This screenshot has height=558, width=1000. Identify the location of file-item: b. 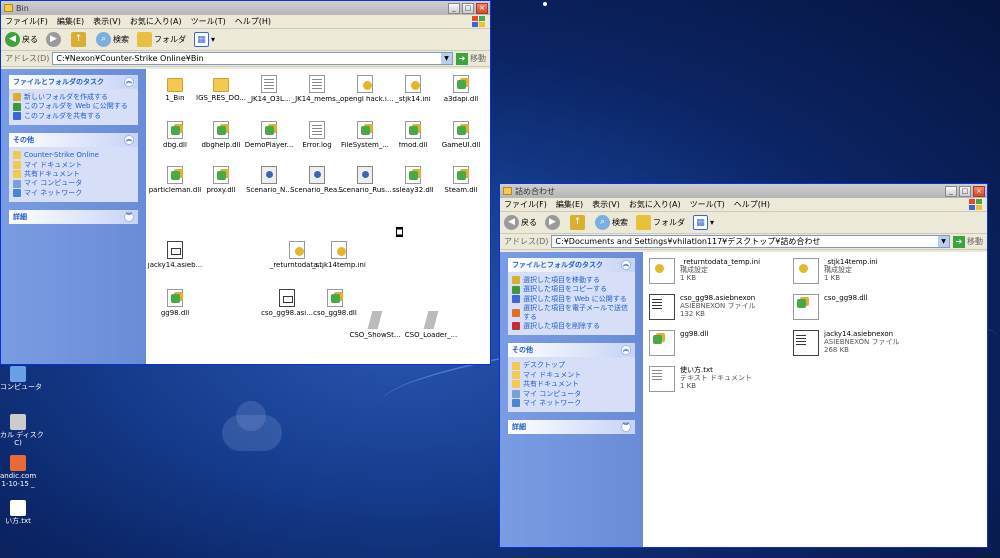
(481, 89).